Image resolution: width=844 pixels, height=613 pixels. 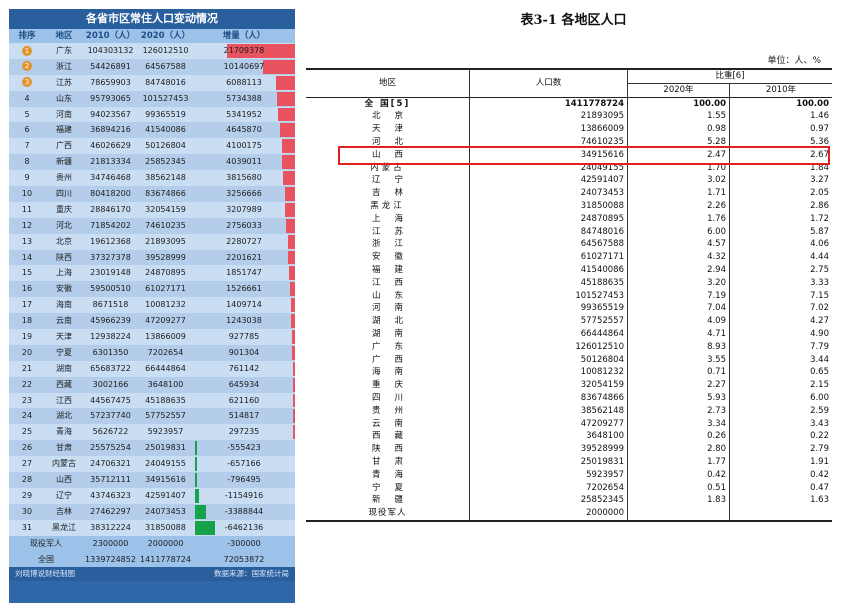 I want to click on national-2010: 1339724852, so click(x=110, y=559).